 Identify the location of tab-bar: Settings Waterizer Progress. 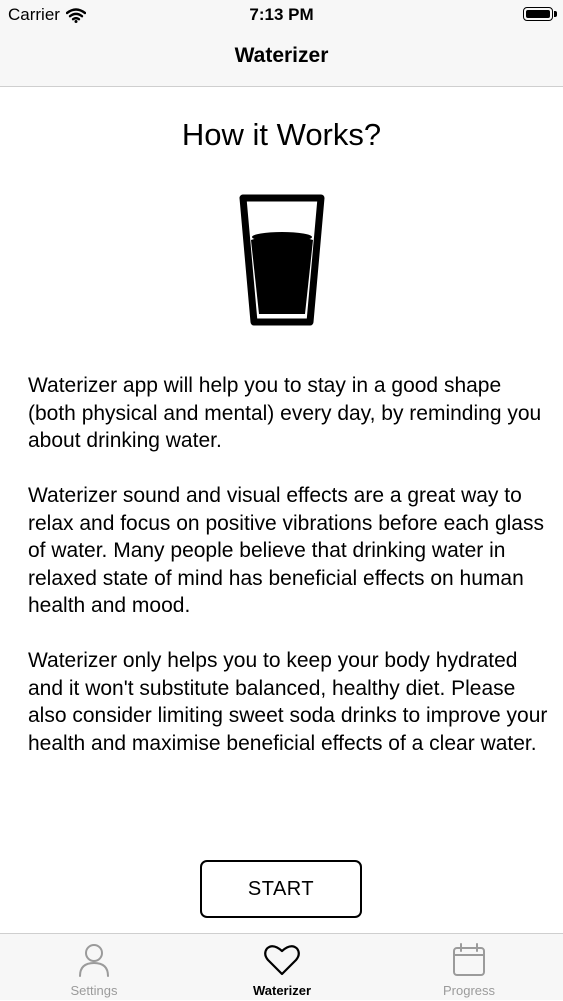
(281, 966).